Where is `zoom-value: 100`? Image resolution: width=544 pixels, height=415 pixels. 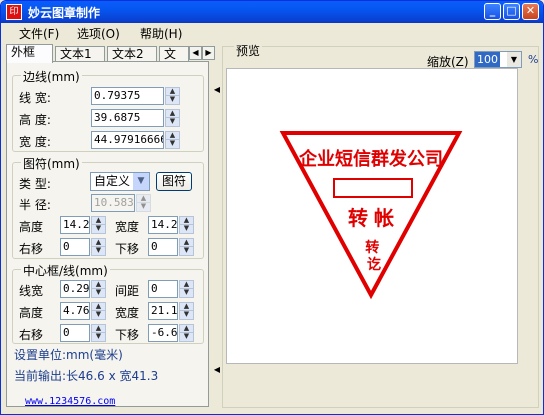
zoom-value: 100 is located at coordinates (487, 59).